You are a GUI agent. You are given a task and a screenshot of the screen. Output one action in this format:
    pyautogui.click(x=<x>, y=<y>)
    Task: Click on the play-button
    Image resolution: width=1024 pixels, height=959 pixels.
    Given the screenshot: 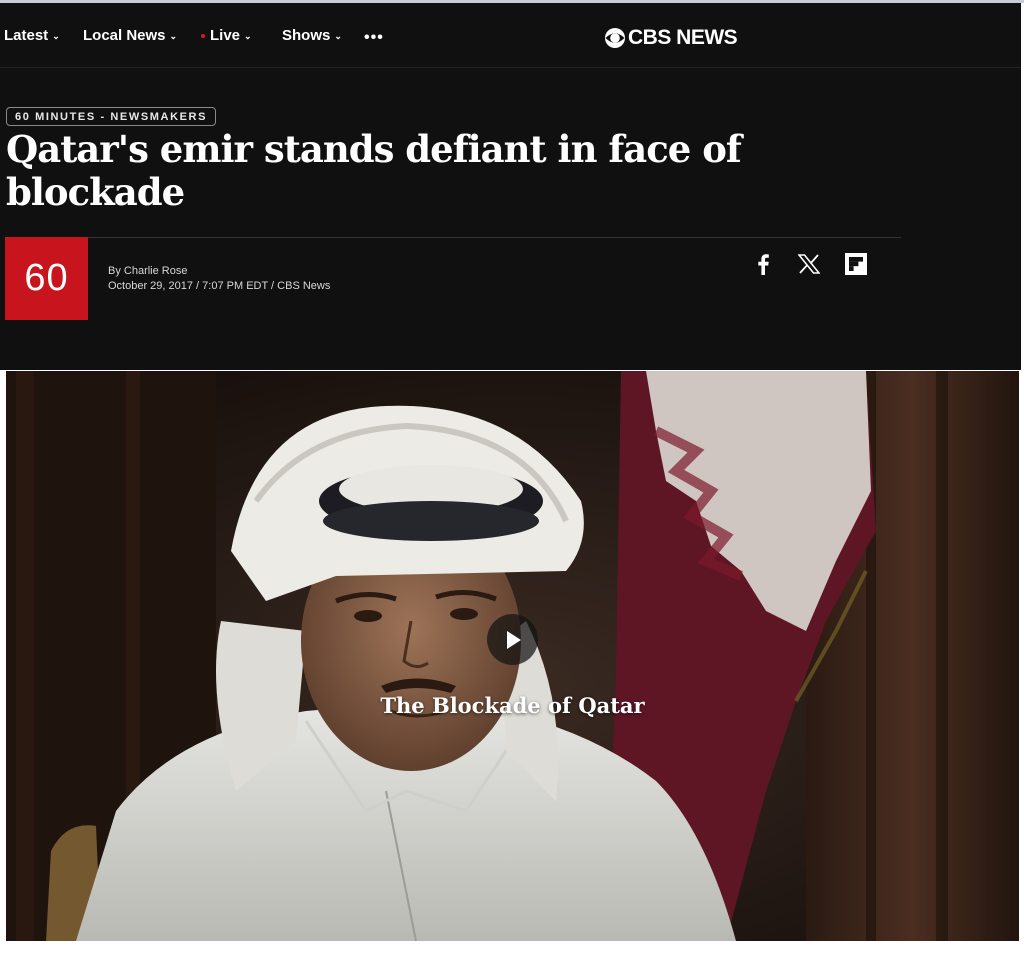 What is the action you would take?
    pyautogui.click(x=512, y=639)
    